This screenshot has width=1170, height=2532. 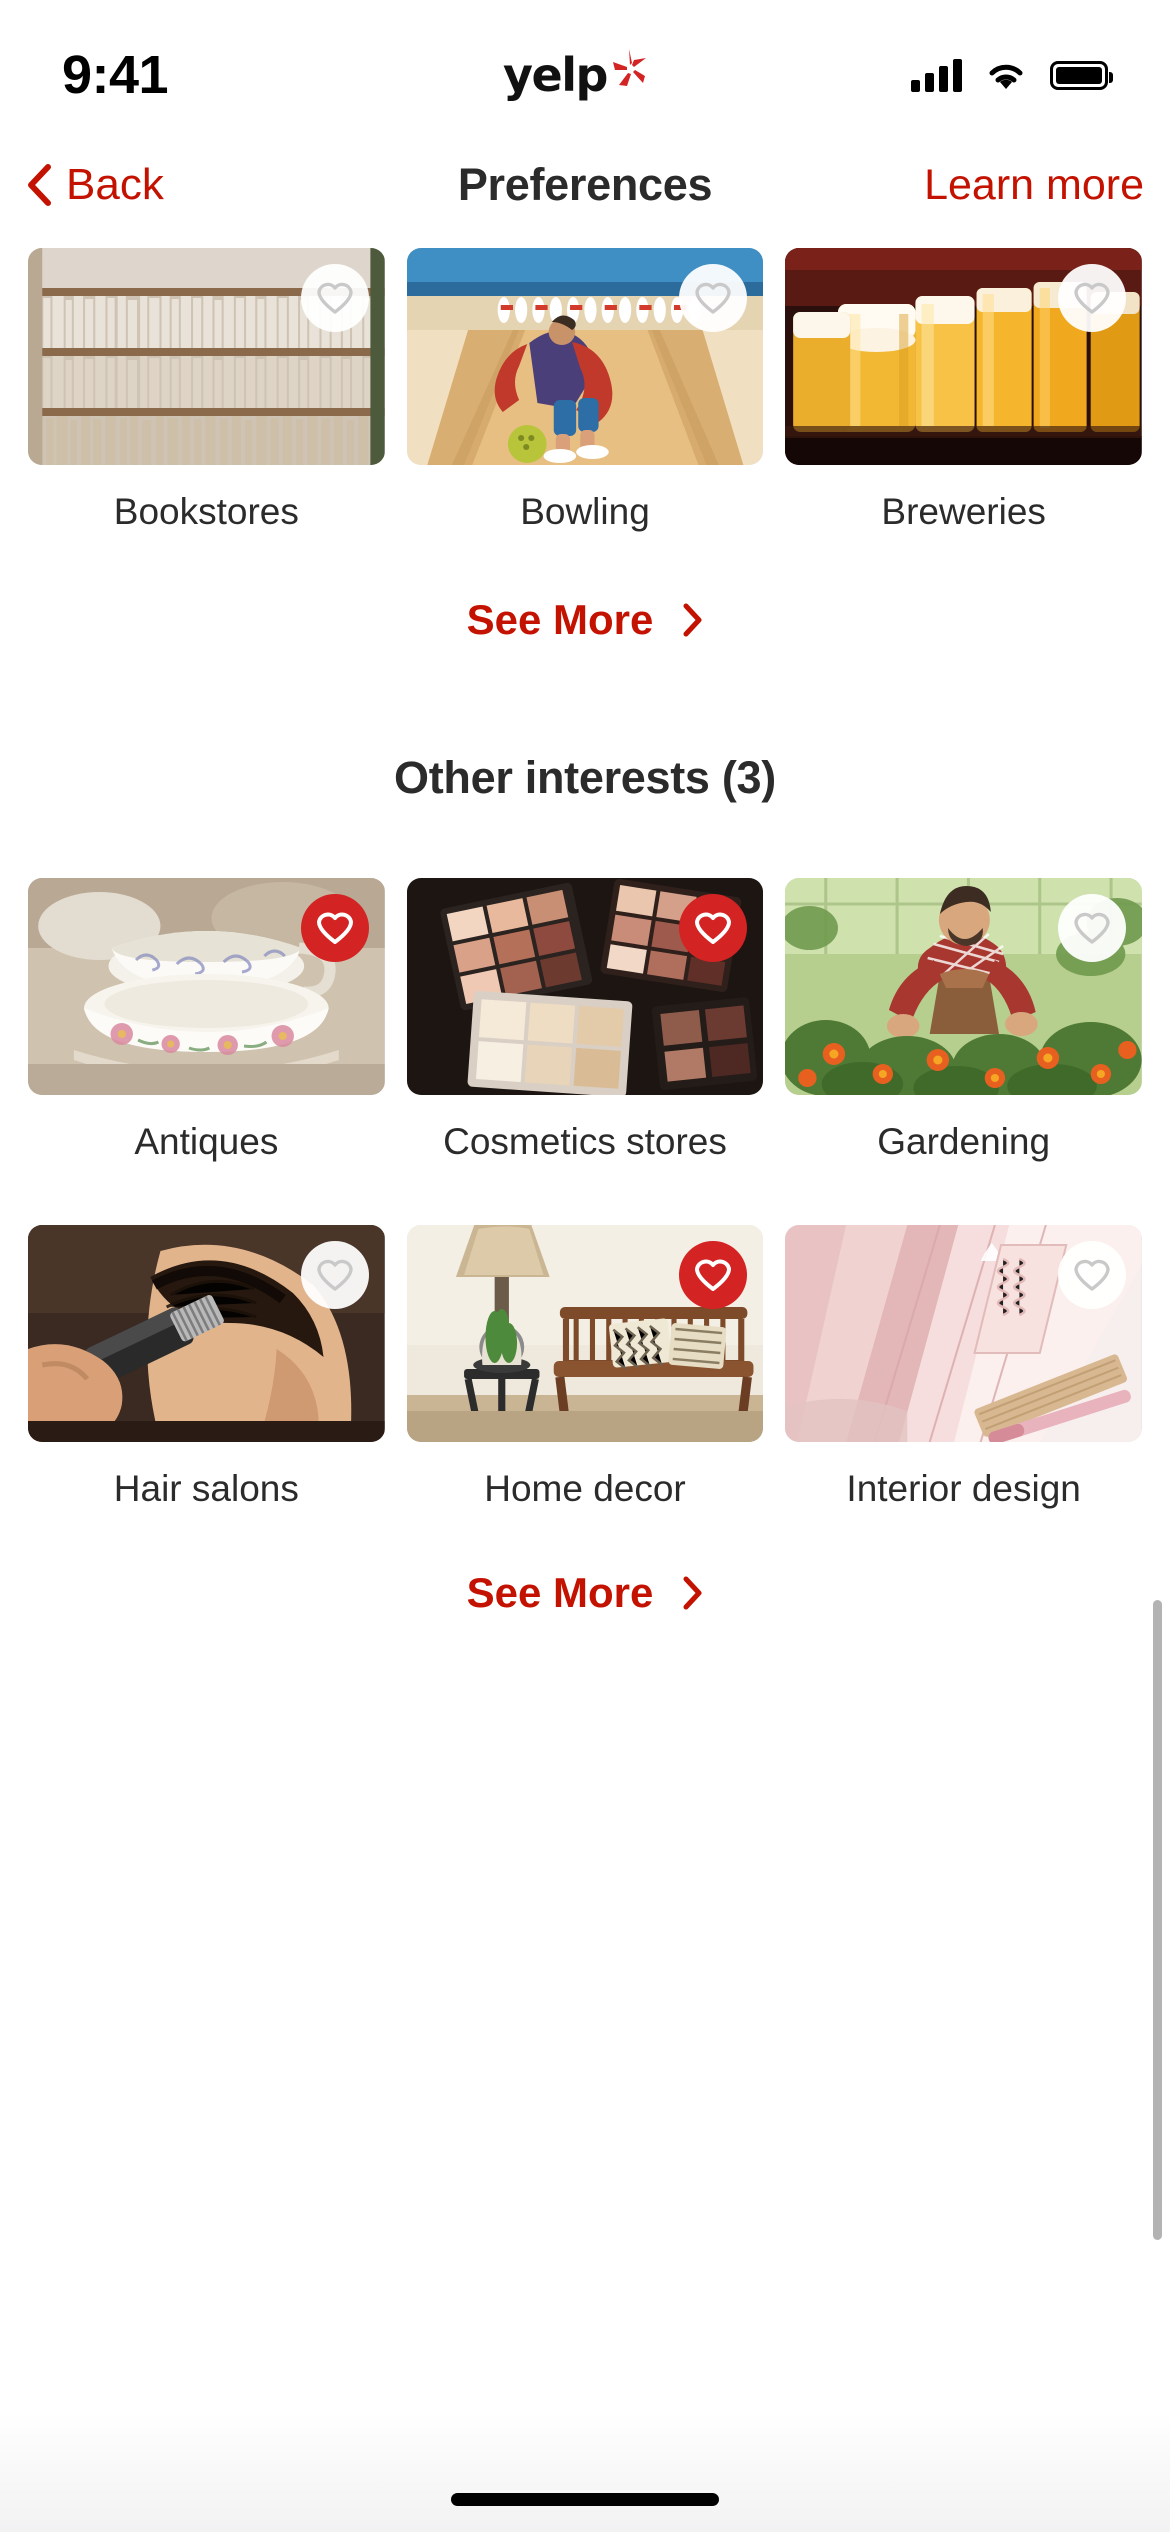 What do you see at coordinates (585, 777) in the screenshot?
I see `section-heading: Other interests (3)` at bounding box center [585, 777].